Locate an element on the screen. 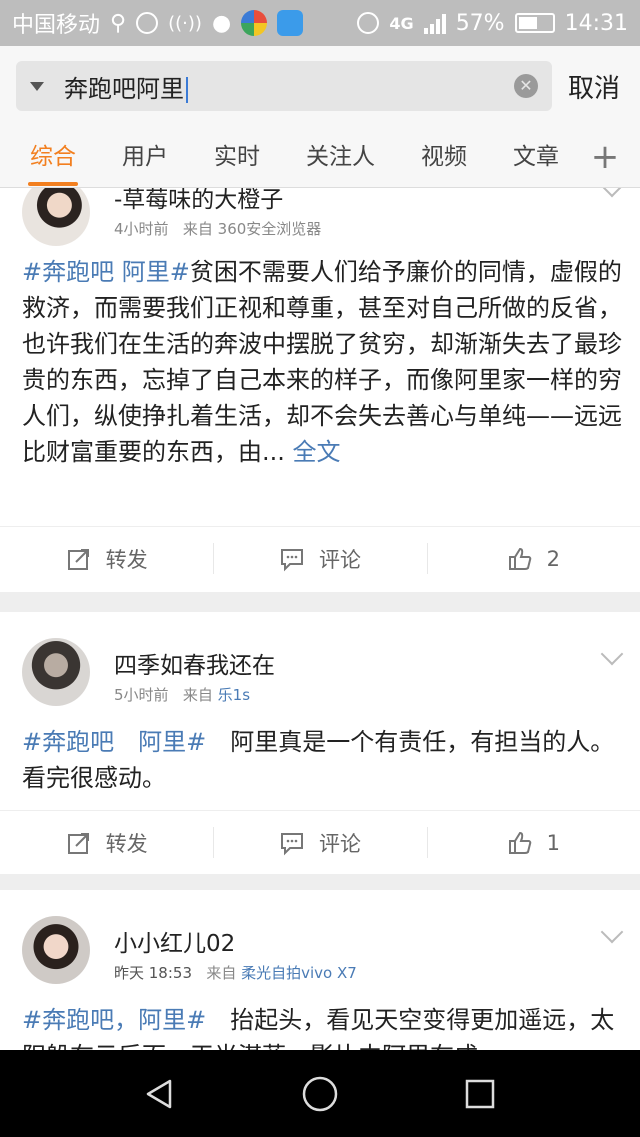 The image size is (640, 1137). post-username: -草莓味的大橙子 is located at coordinates (198, 201).